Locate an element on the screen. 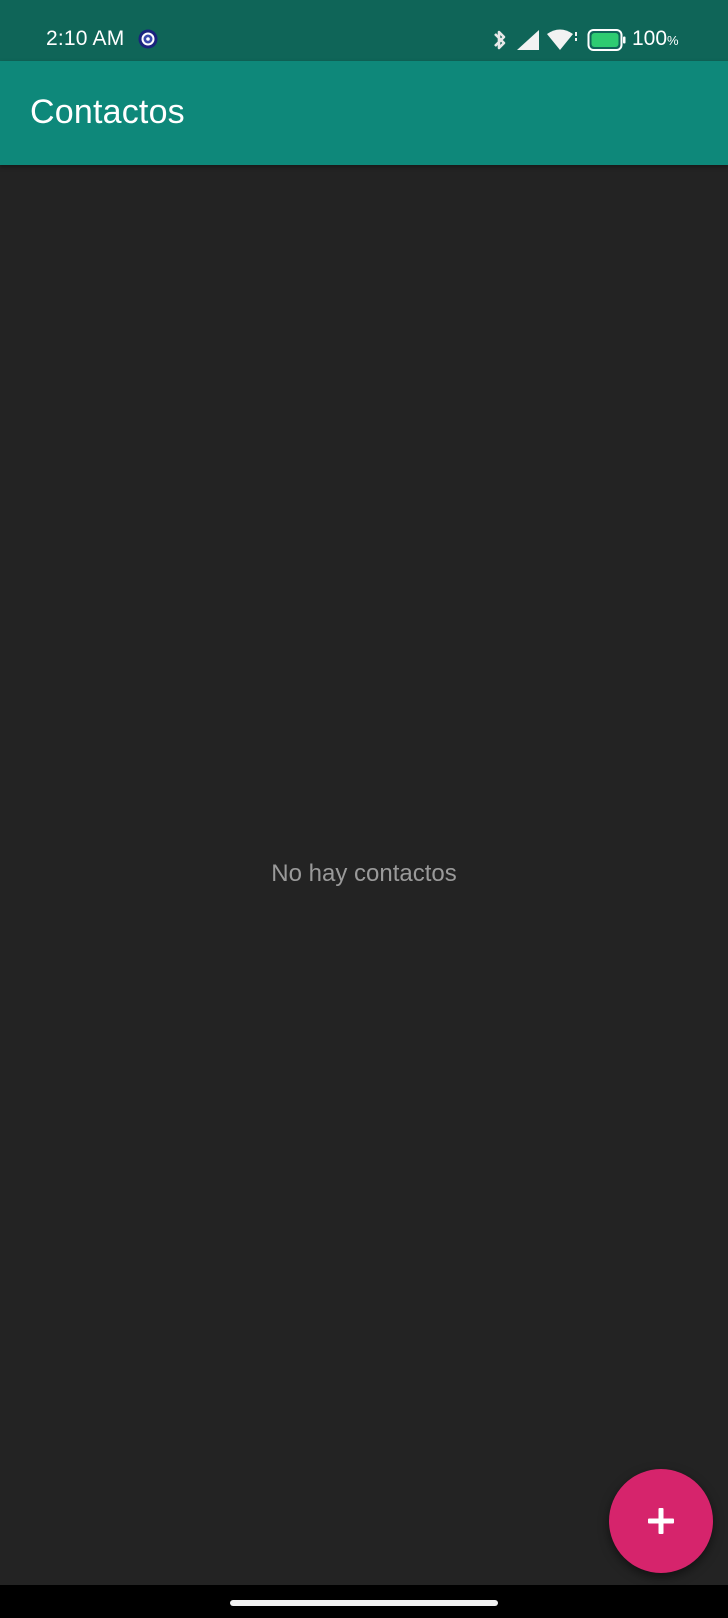 The image size is (728, 1618). navigation-bar is located at coordinates (364, 1601).